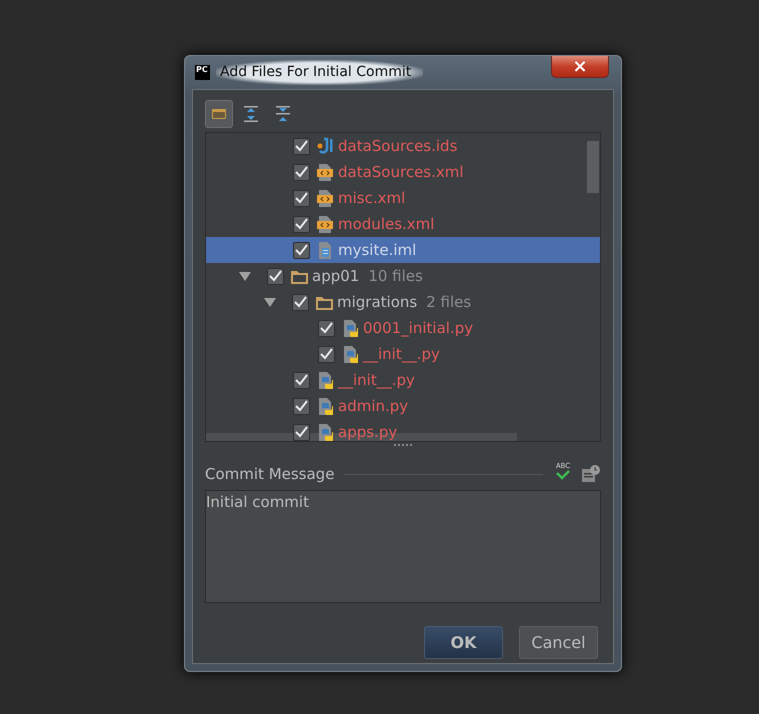 Image resolution: width=759 pixels, height=714 pixels. I want to click on commit-message-label: Commit Message, so click(269, 474).